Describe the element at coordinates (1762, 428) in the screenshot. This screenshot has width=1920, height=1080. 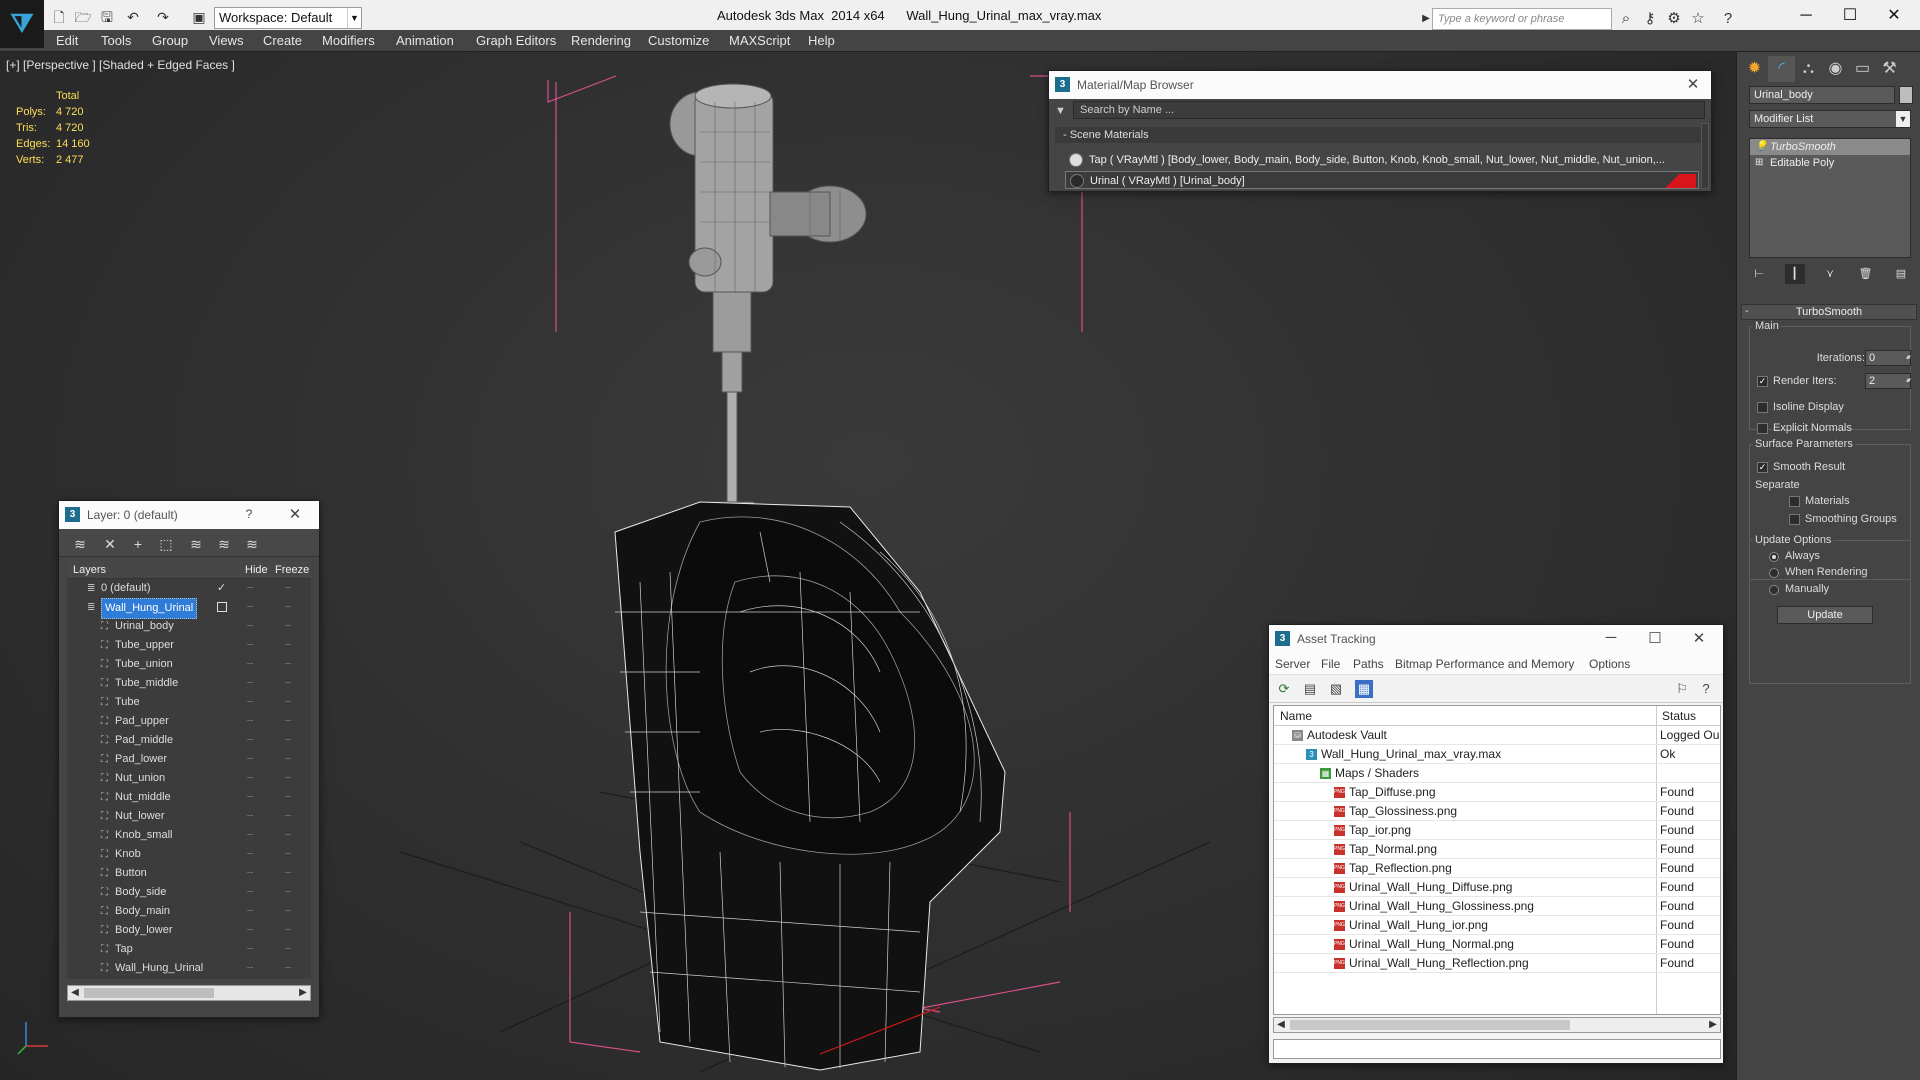
I see `explicit-normals-checkbox` at that location.